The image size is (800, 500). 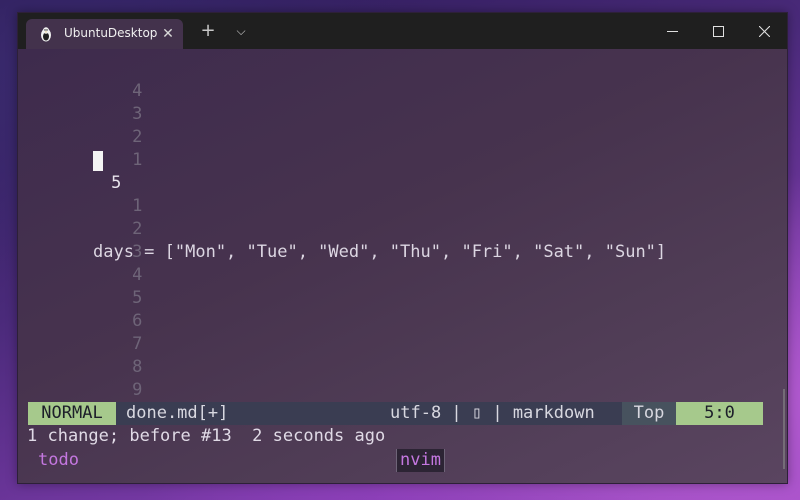 I want to click on editor-line: 9, so click(x=80, y=378).